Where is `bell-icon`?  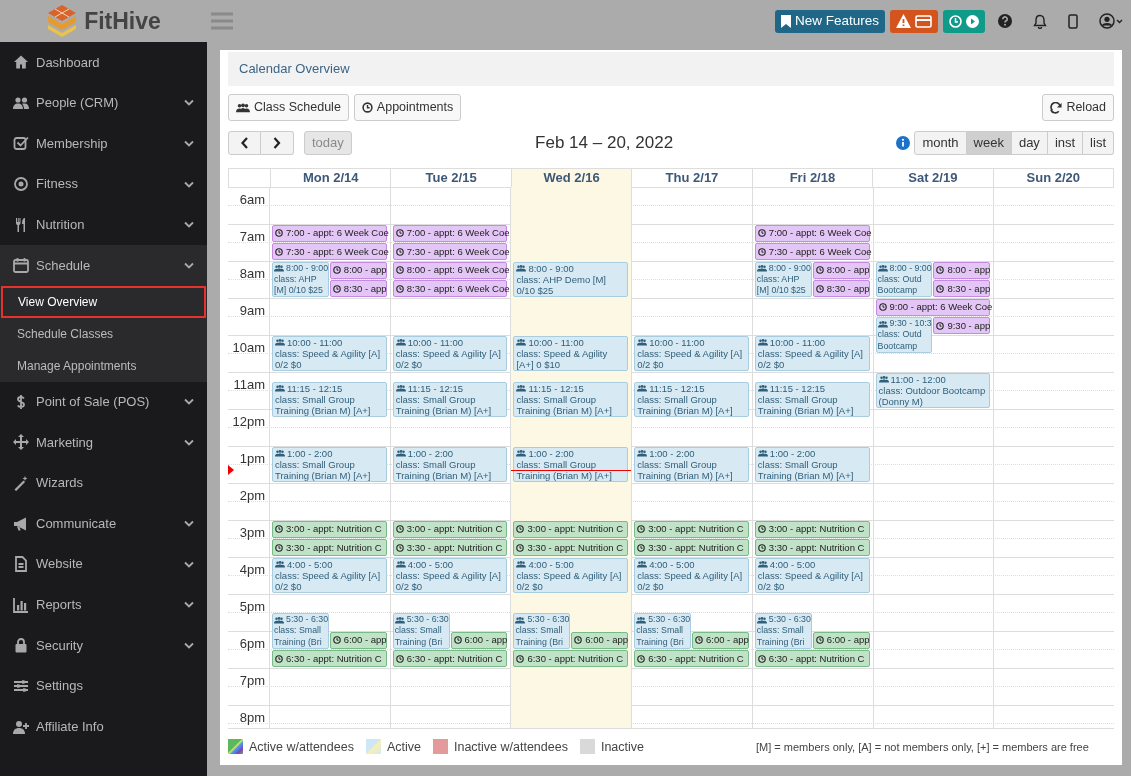
bell-icon is located at coordinates (1040, 21).